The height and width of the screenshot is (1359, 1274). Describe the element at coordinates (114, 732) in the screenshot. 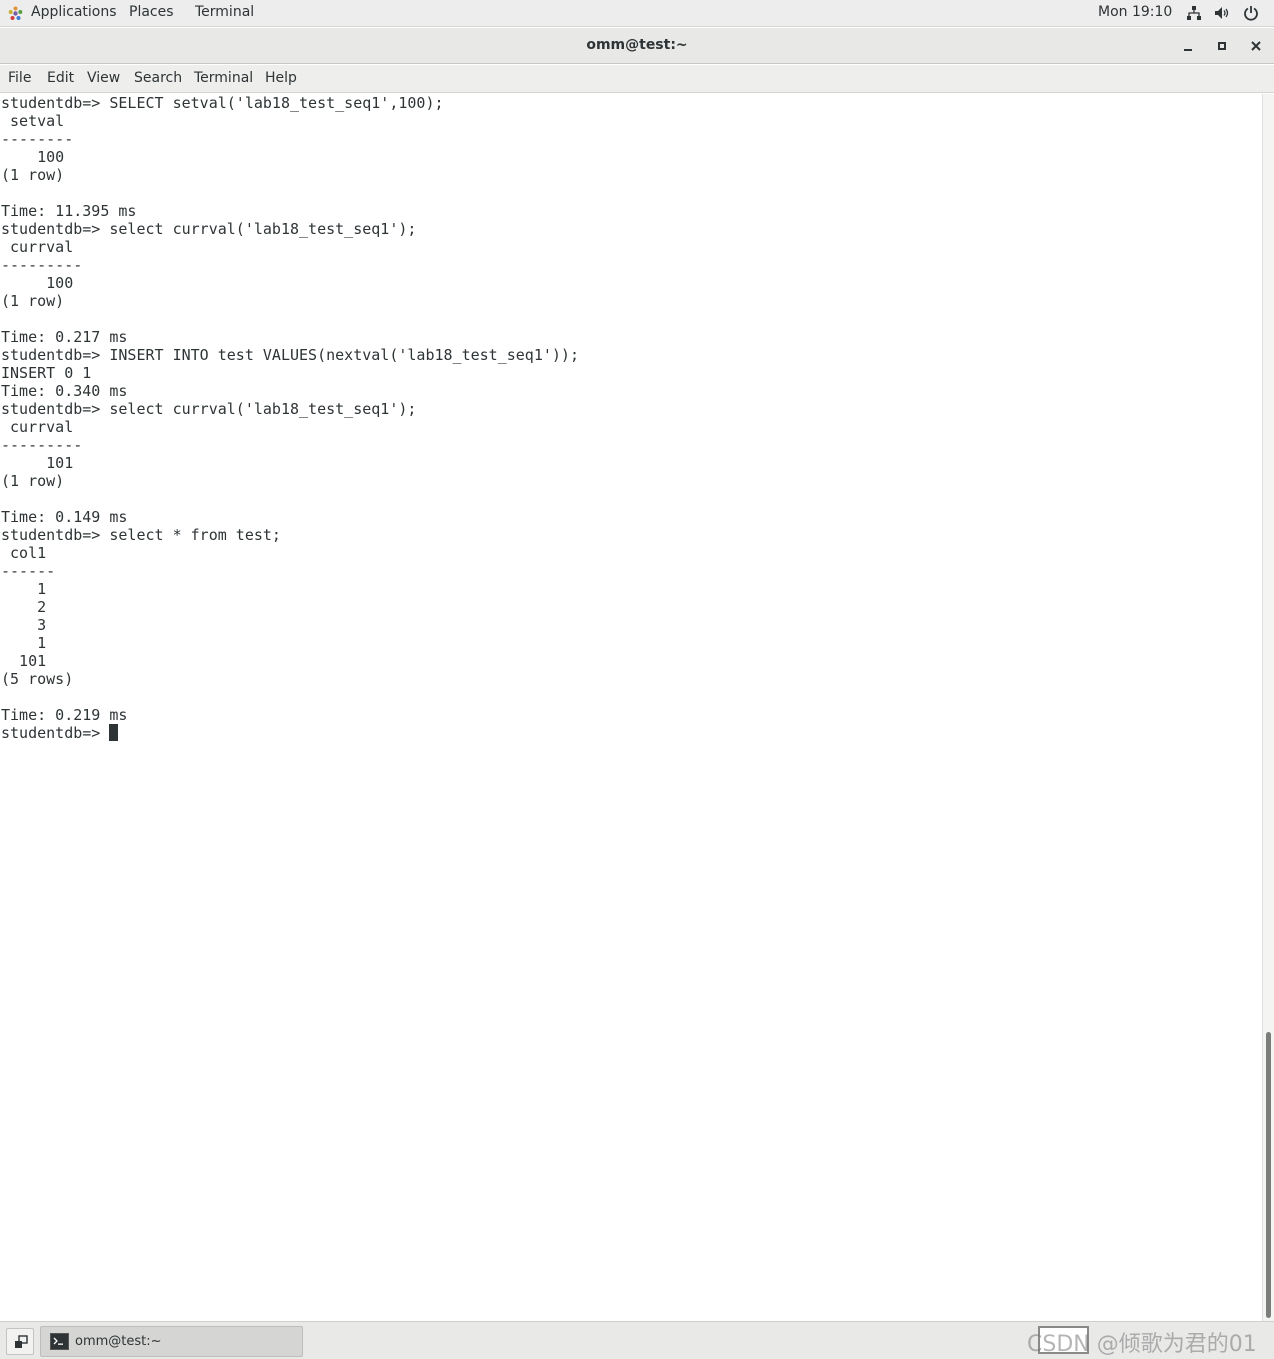

I see `terminal-cursor` at that location.